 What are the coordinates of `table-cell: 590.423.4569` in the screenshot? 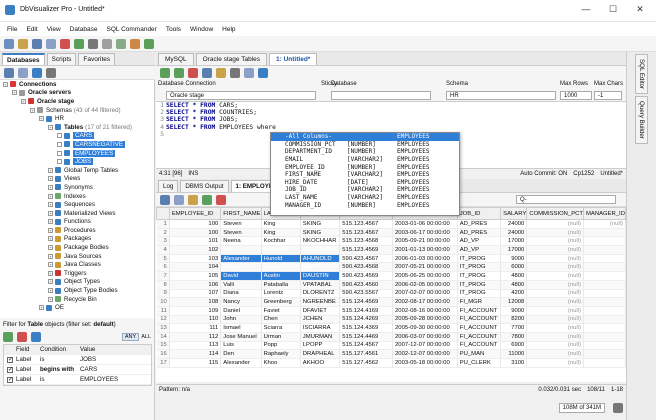 It's located at (366, 276).